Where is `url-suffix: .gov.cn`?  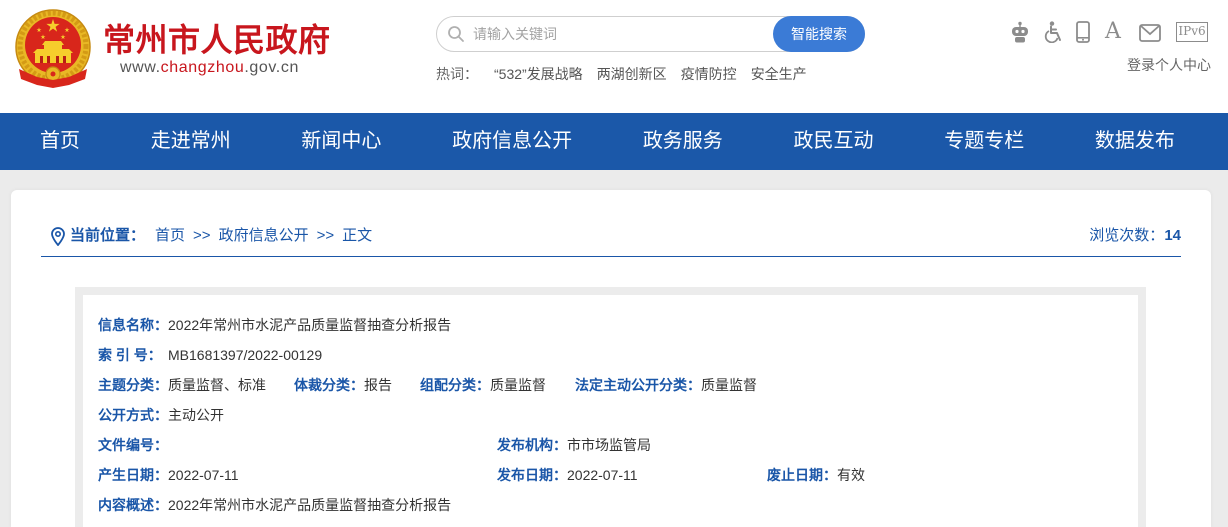 url-suffix: .gov.cn is located at coordinates (271, 67).